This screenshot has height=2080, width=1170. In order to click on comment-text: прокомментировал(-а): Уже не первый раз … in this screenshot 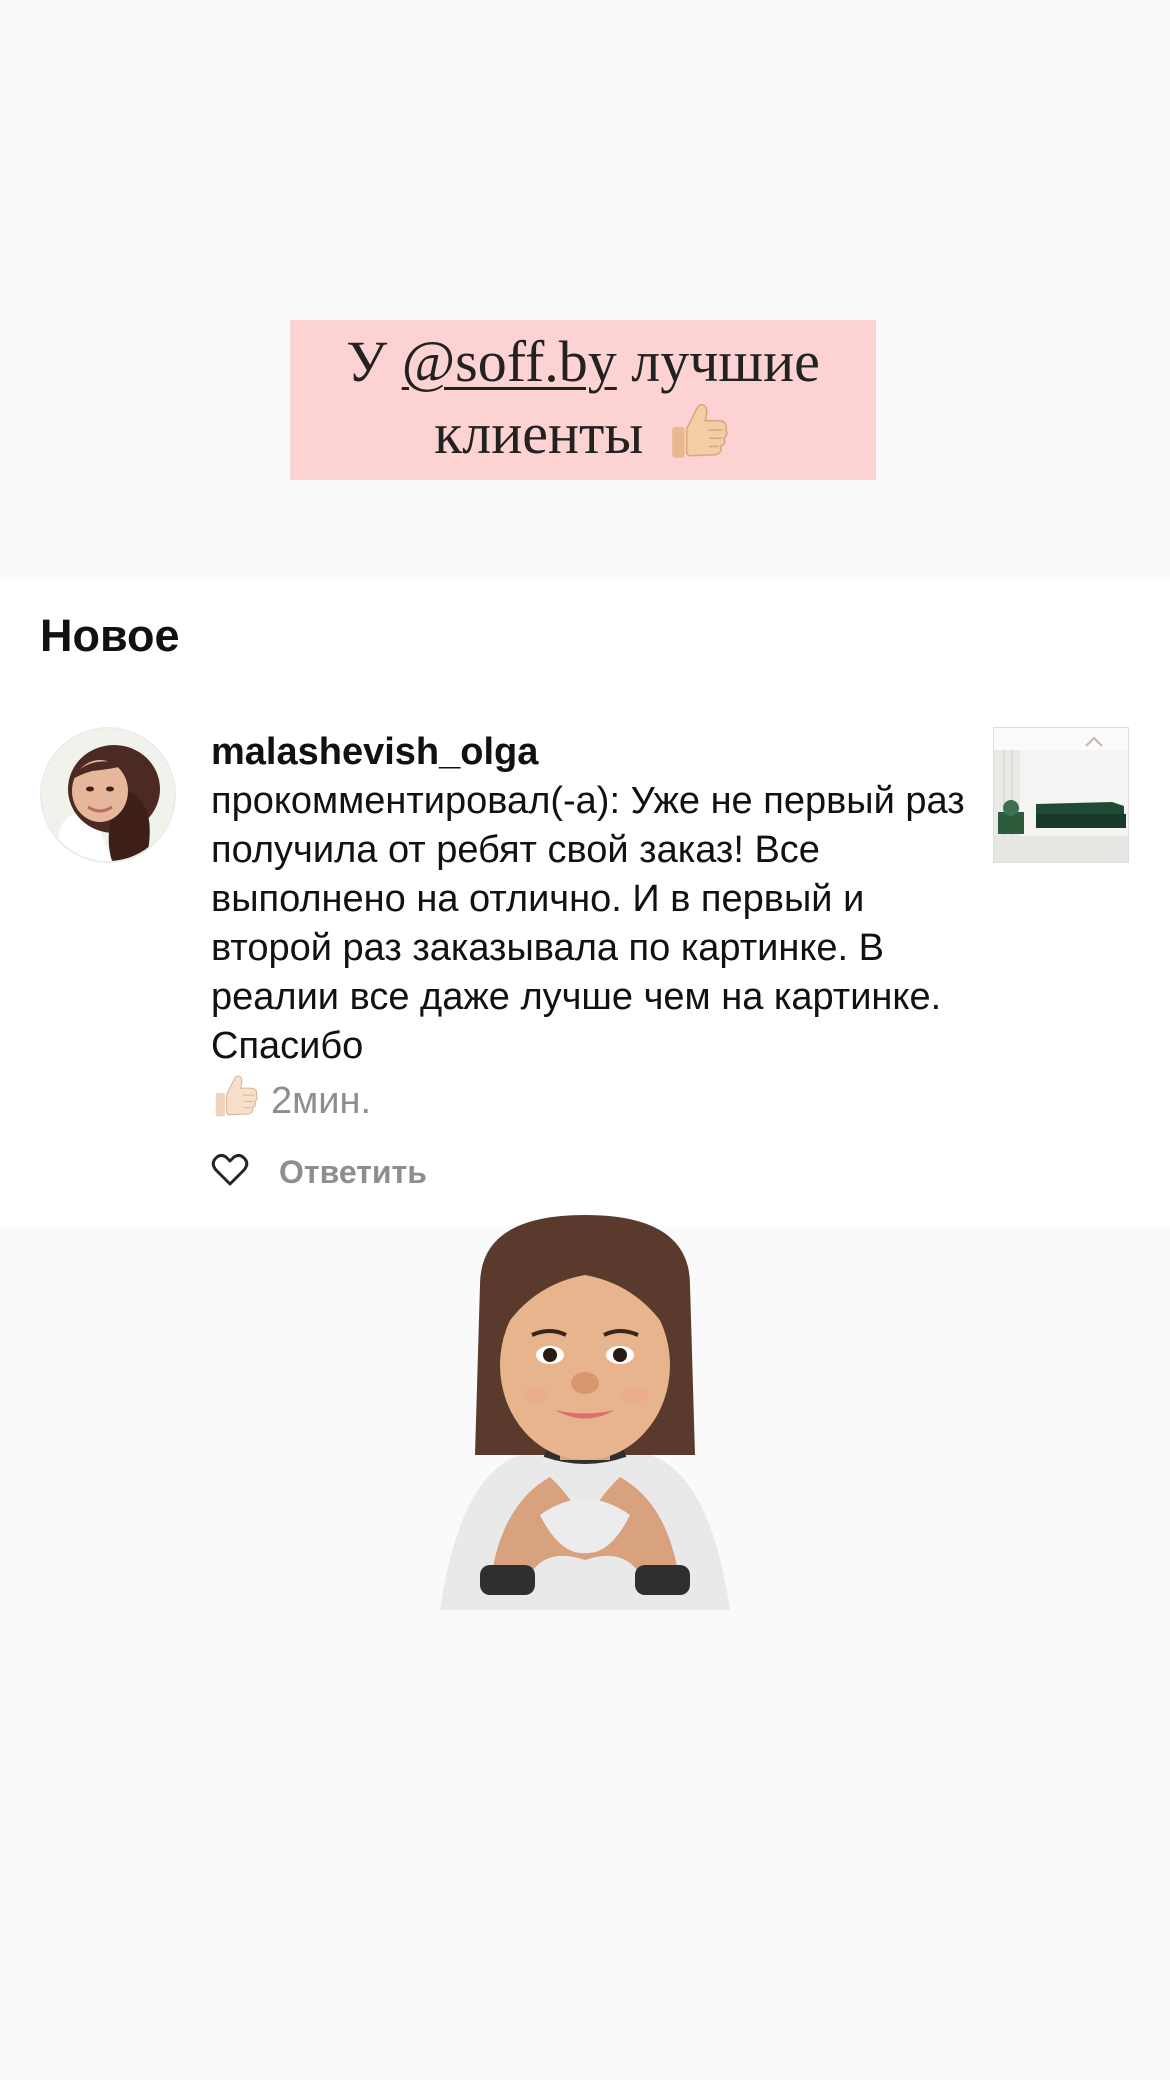, I will do `click(588, 923)`.